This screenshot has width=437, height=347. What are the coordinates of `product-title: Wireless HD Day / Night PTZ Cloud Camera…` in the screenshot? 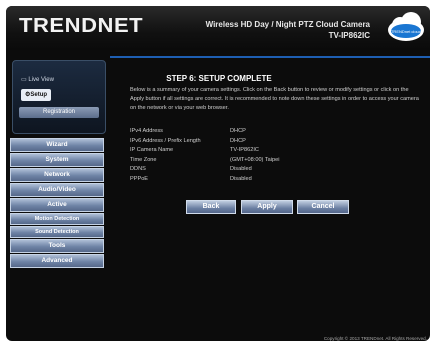 It's located at (288, 30).